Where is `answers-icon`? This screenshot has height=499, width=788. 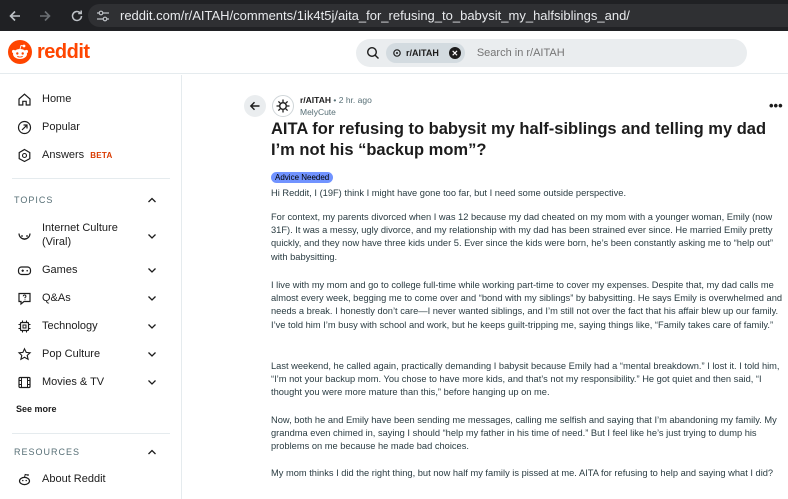 answers-icon is located at coordinates (24, 155).